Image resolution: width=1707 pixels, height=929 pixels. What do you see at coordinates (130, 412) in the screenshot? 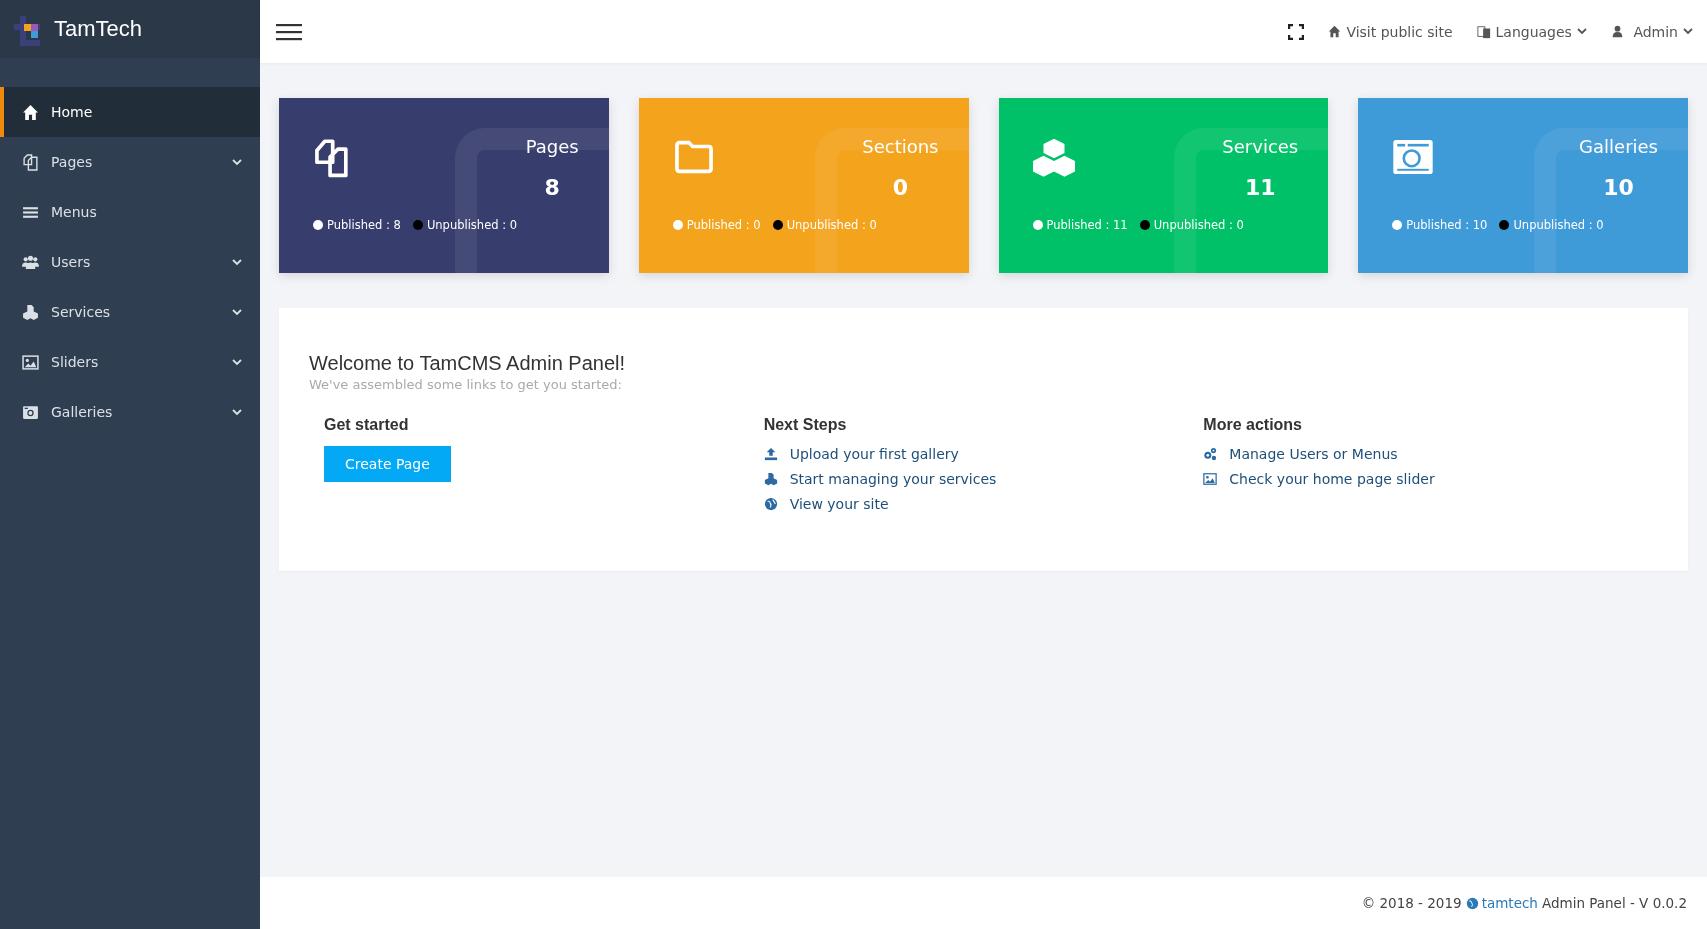
I see `sidebar-item: Galleries` at bounding box center [130, 412].